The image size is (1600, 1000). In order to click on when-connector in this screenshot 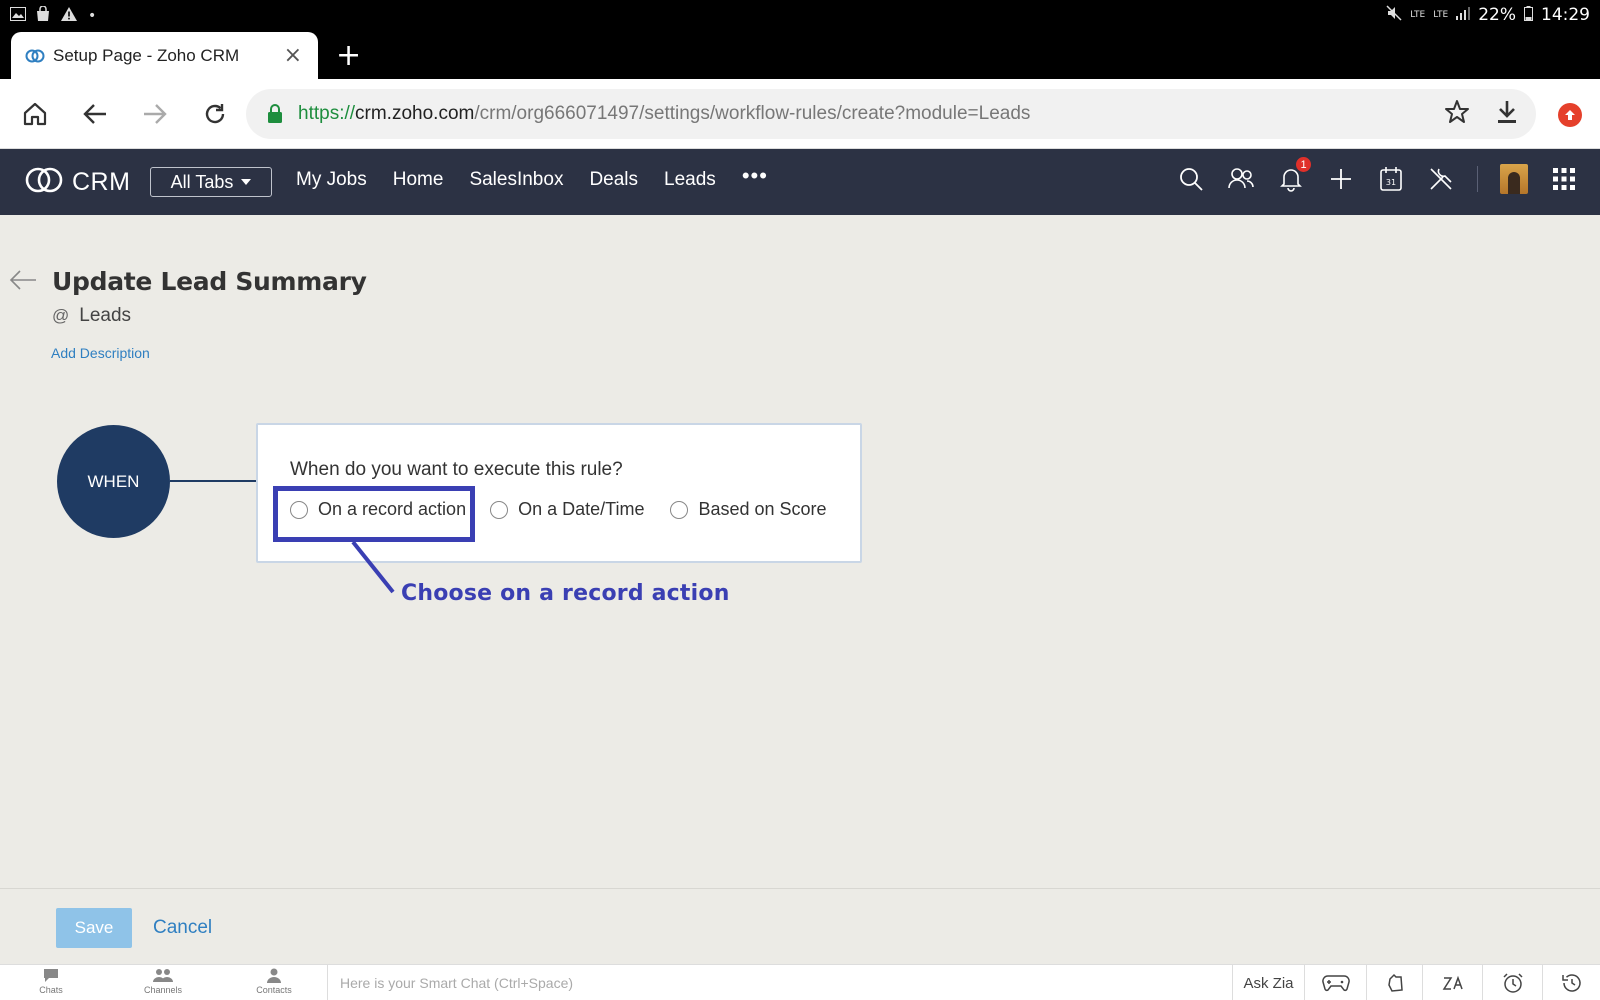, I will do `click(213, 481)`.